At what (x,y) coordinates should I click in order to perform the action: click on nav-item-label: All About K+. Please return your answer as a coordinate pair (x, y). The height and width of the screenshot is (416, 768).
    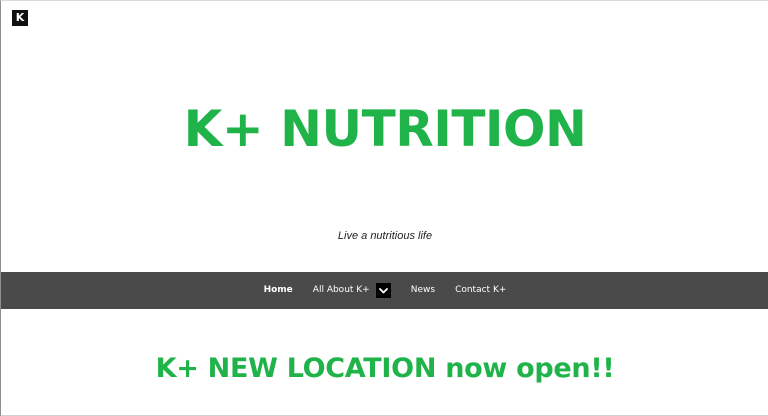
    Looking at the image, I should click on (341, 290).